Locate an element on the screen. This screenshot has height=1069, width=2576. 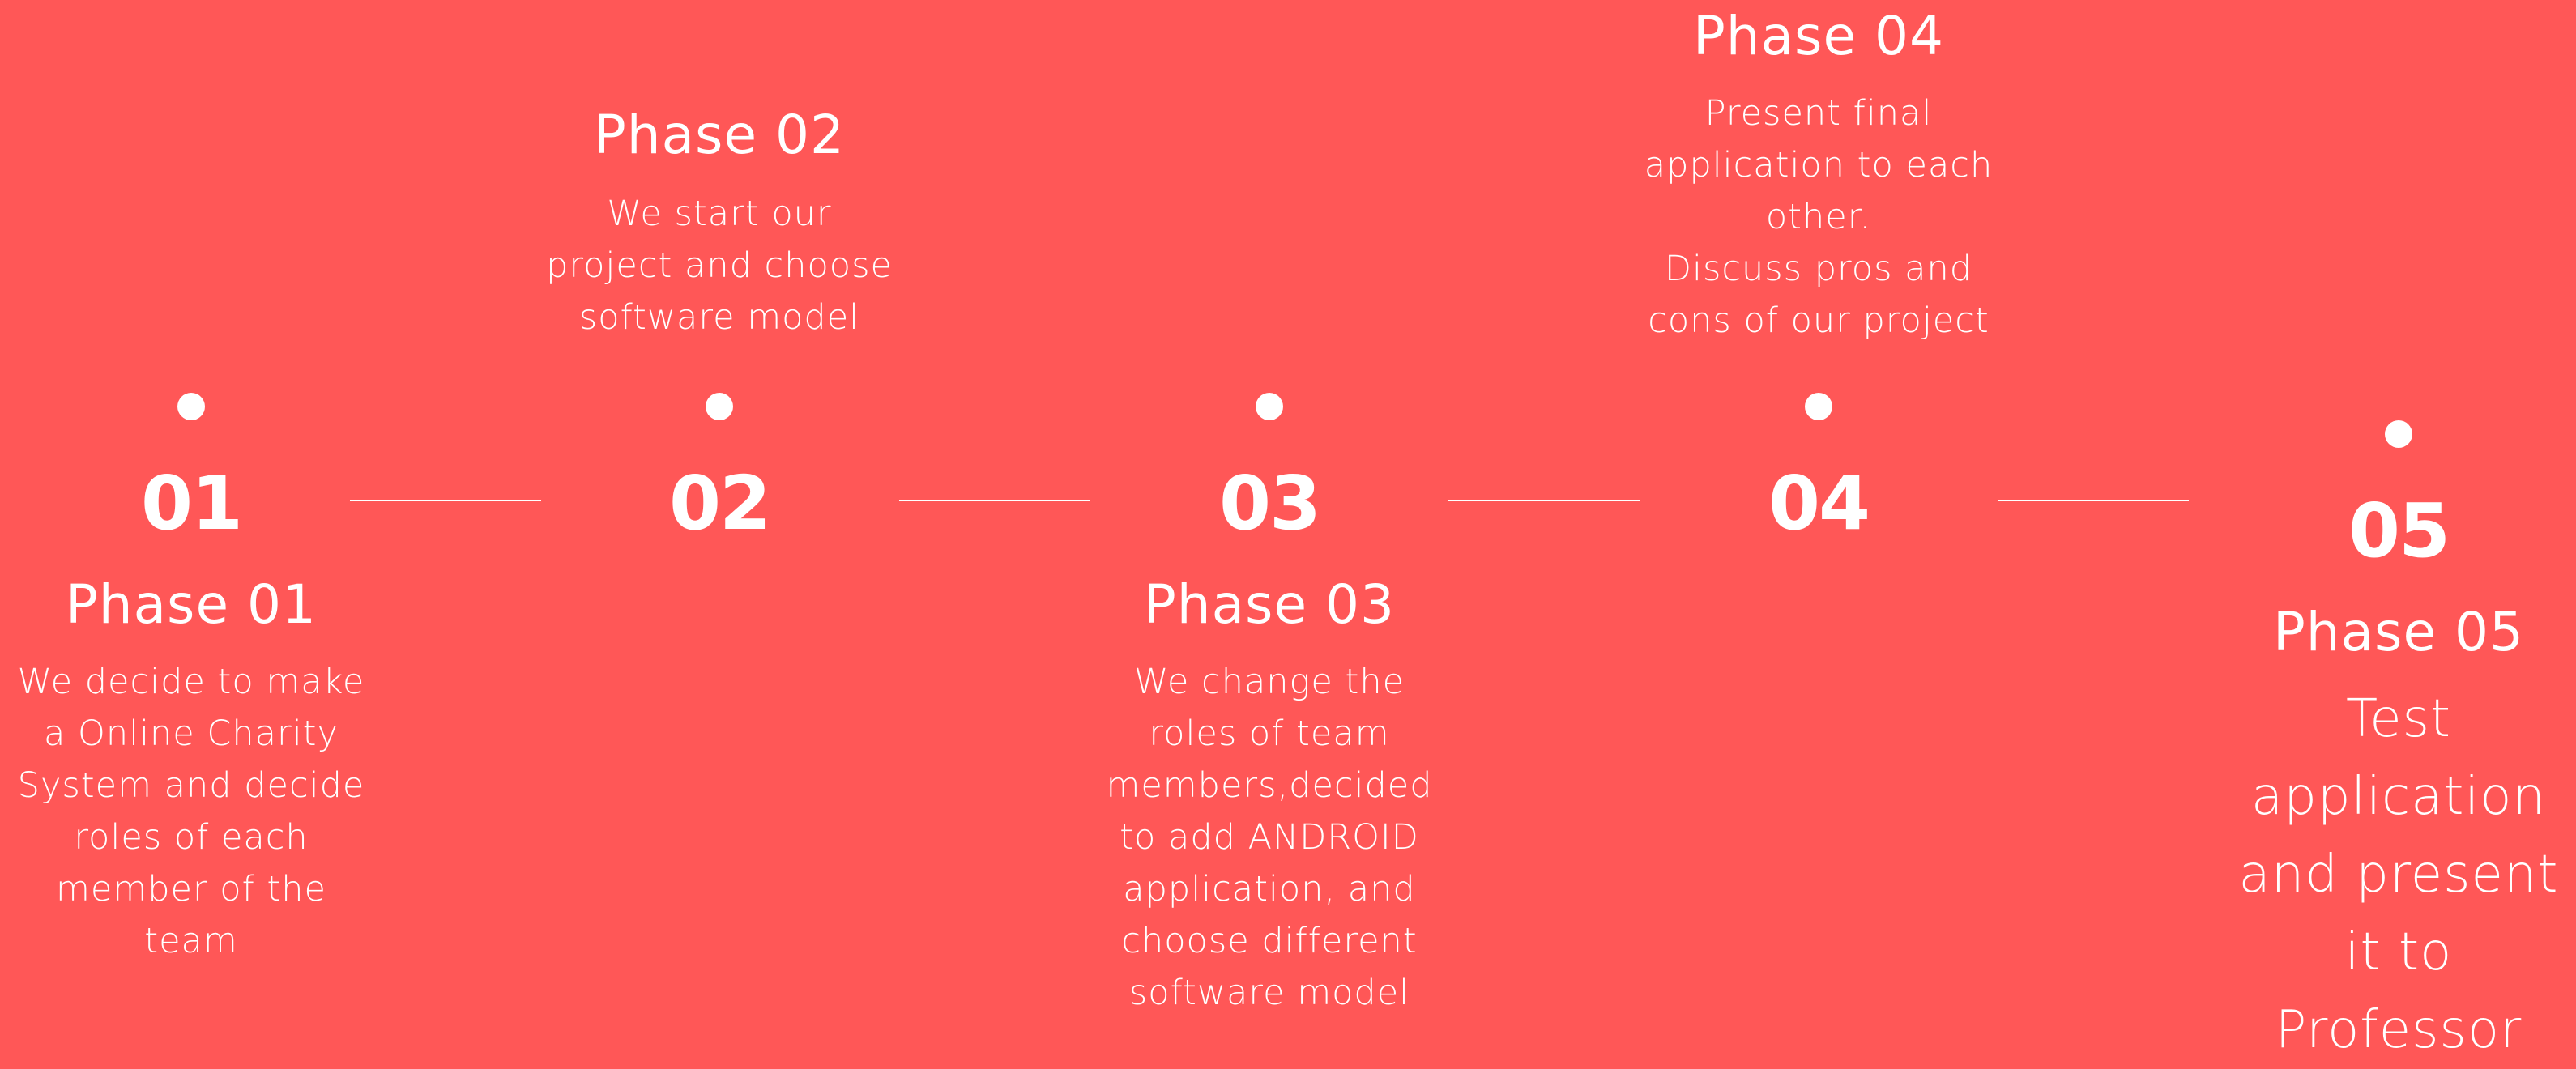
phase-01-title: Phase 01 is located at coordinates (191, 604).